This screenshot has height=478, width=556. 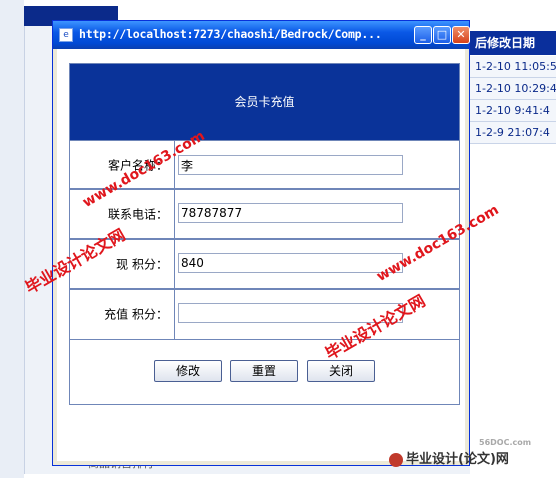 What do you see at coordinates (290, 165) in the screenshot?
I see `customer-name-input` at bounding box center [290, 165].